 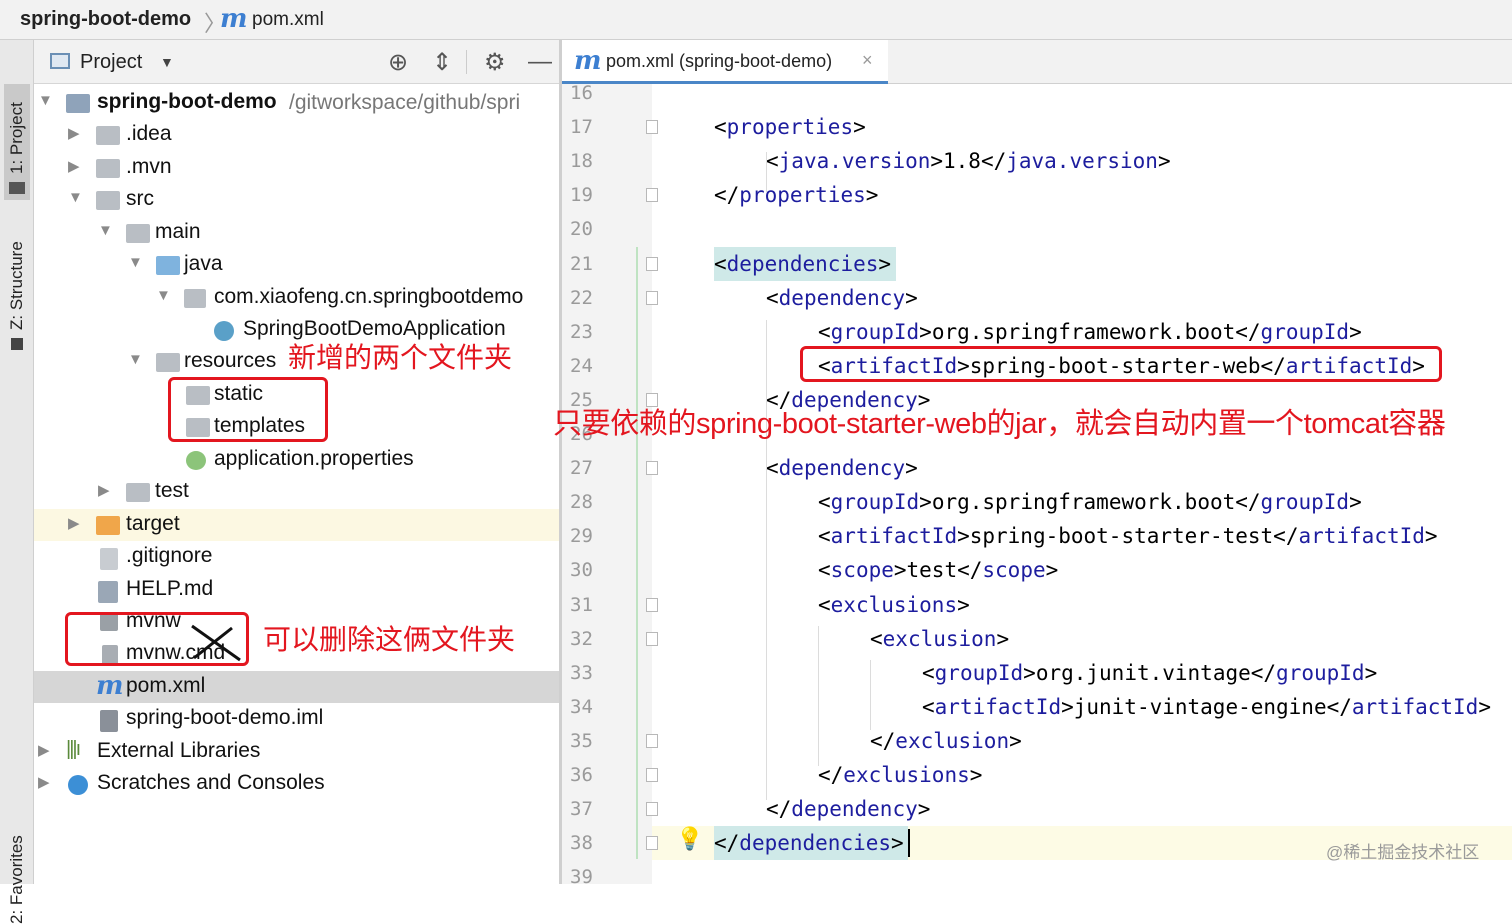 I want to click on line-number: 29, so click(x=581, y=536).